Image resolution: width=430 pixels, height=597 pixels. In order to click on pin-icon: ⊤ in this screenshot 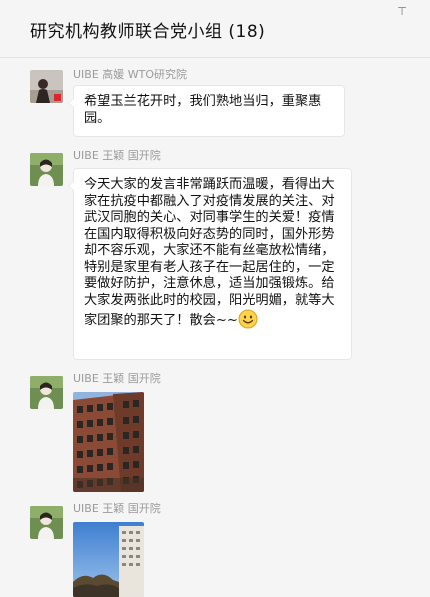, I will do `click(402, 12)`.